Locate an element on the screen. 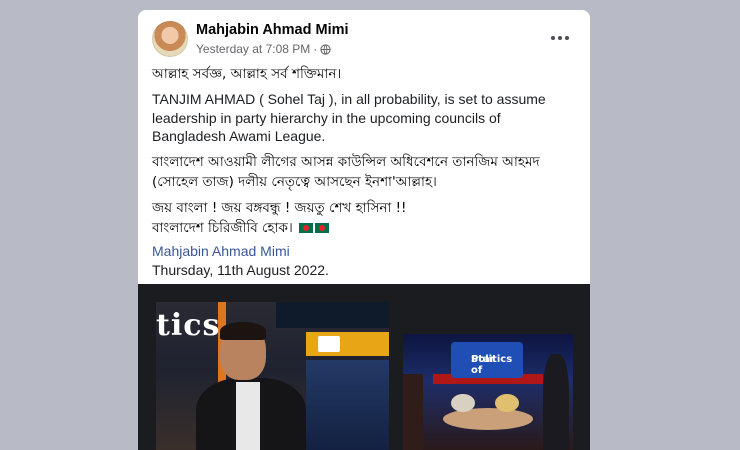 The height and width of the screenshot is (450, 740). studio-screen is located at coordinates (332, 315).